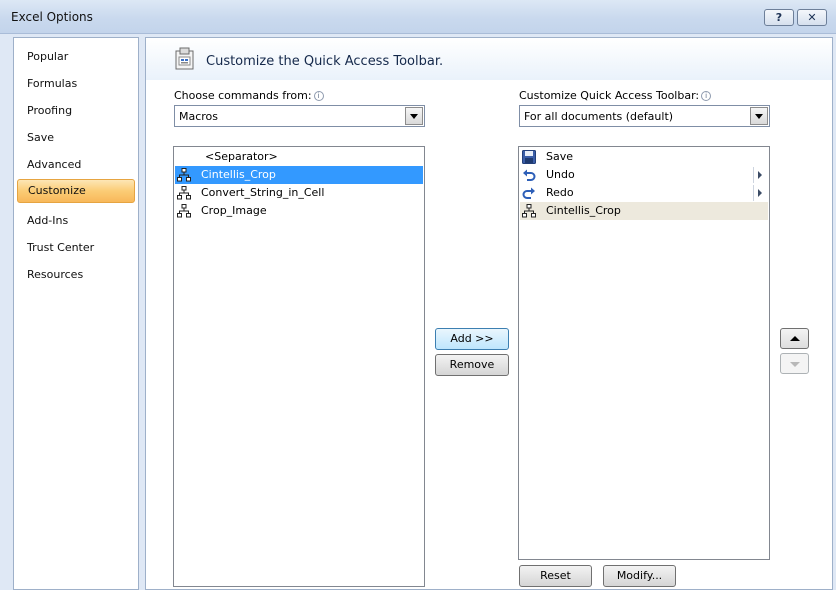 The height and width of the screenshot is (590, 836). What do you see at coordinates (325, 61) in the screenshot?
I see `page-title: Customize the Quick Access Toolbar.` at bounding box center [325, 61].